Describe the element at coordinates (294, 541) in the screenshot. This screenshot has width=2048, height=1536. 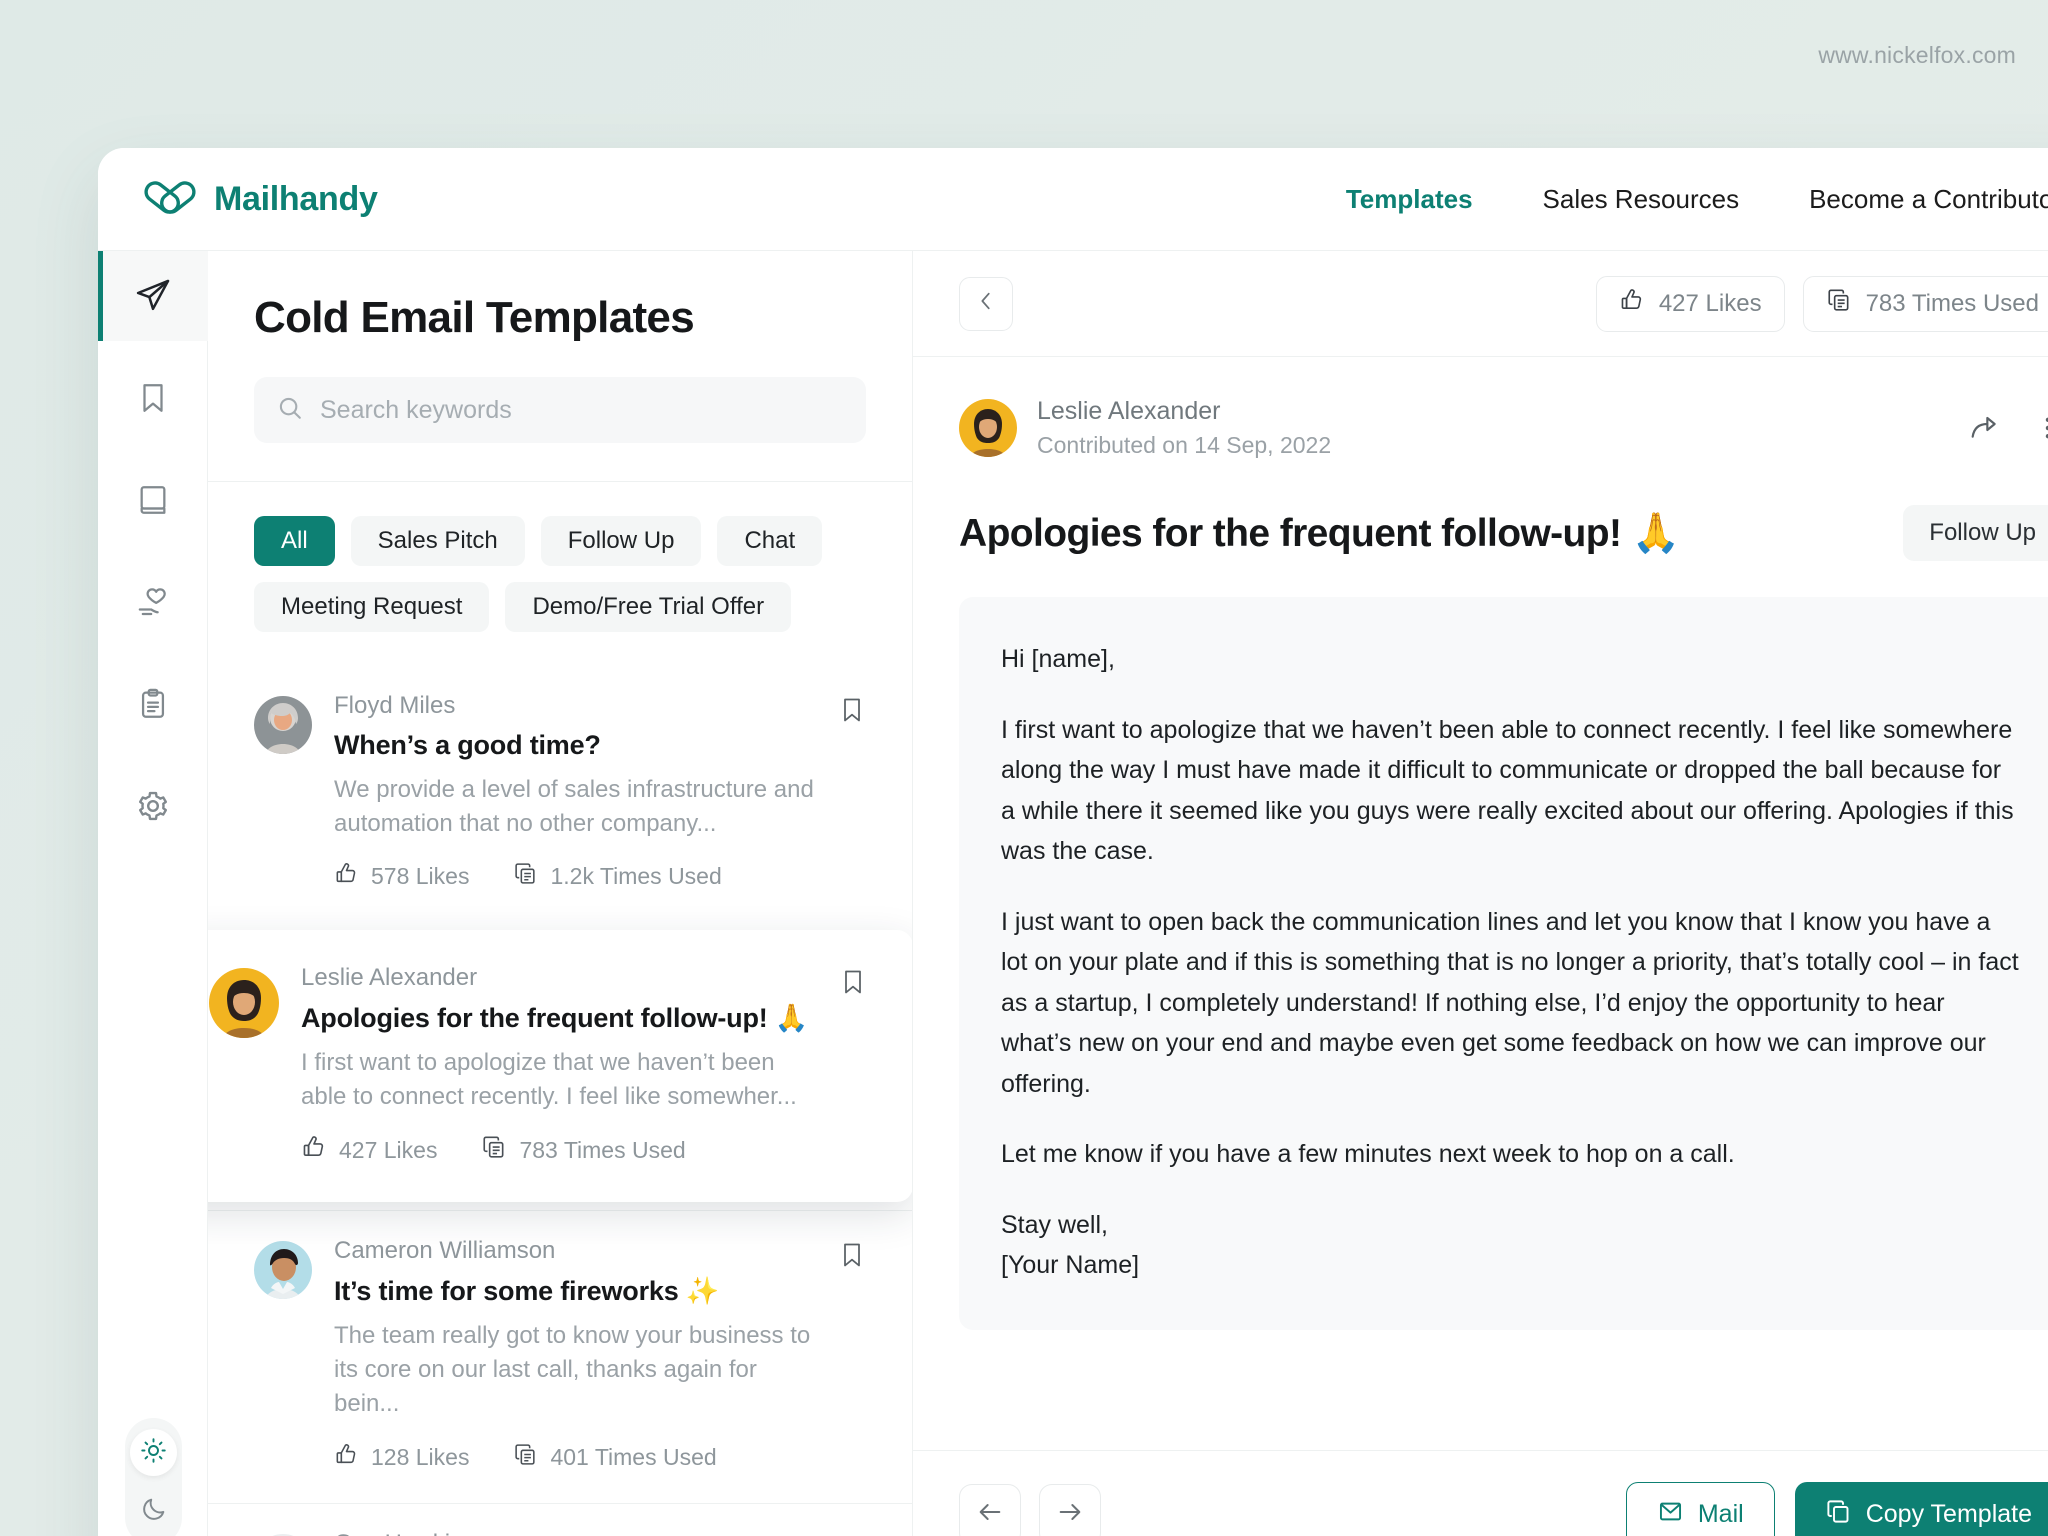
I see `chip-all: All` at that location.